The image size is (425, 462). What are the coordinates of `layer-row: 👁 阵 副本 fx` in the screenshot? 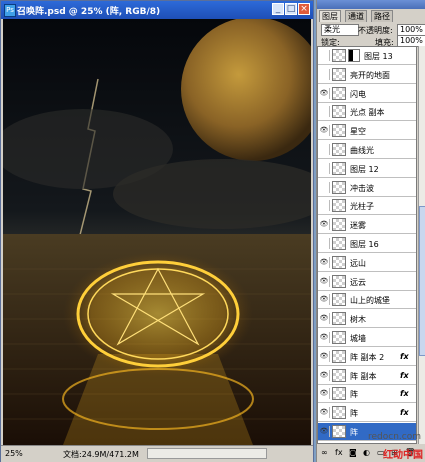 It's located at (367, 376).